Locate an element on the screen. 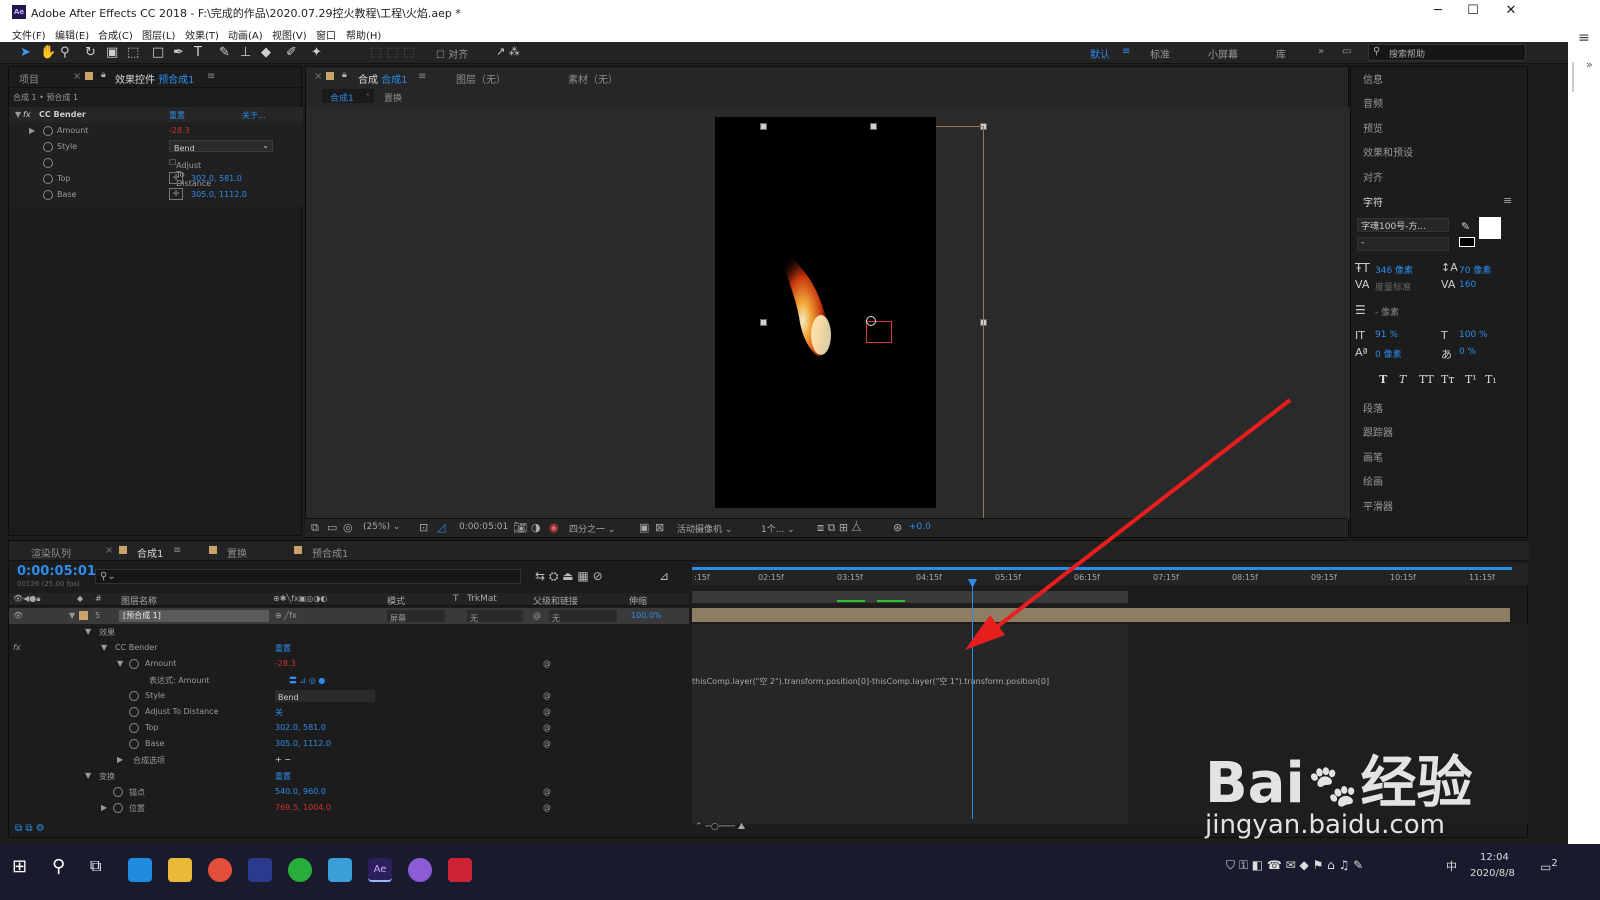  lock-icon: 🔒︎ is located at coordinates (344, 75).